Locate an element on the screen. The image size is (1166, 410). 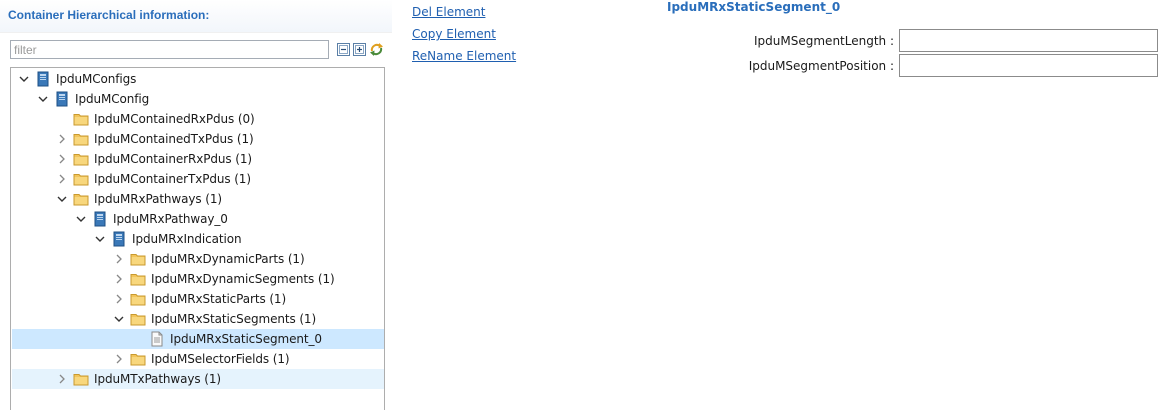
tree-item-label: IpduMContainerRxPdus (1) is located at coordinates (173, 159).